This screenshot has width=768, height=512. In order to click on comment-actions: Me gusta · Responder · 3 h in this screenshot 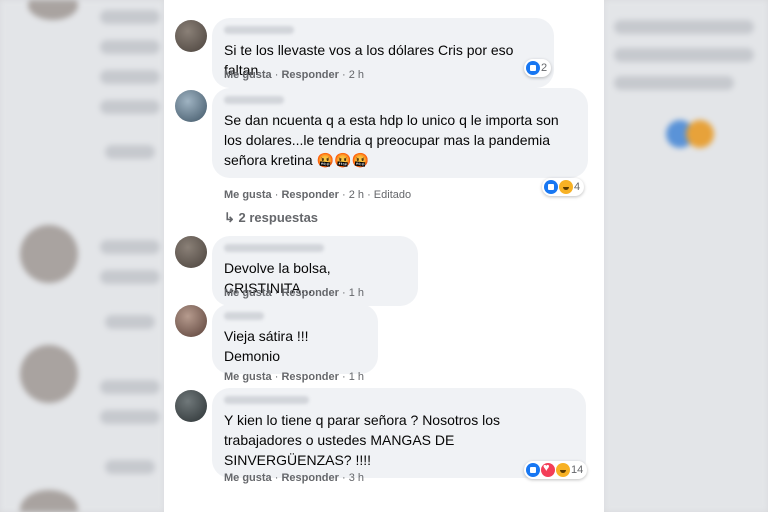, I will do `click(294, 478)`.